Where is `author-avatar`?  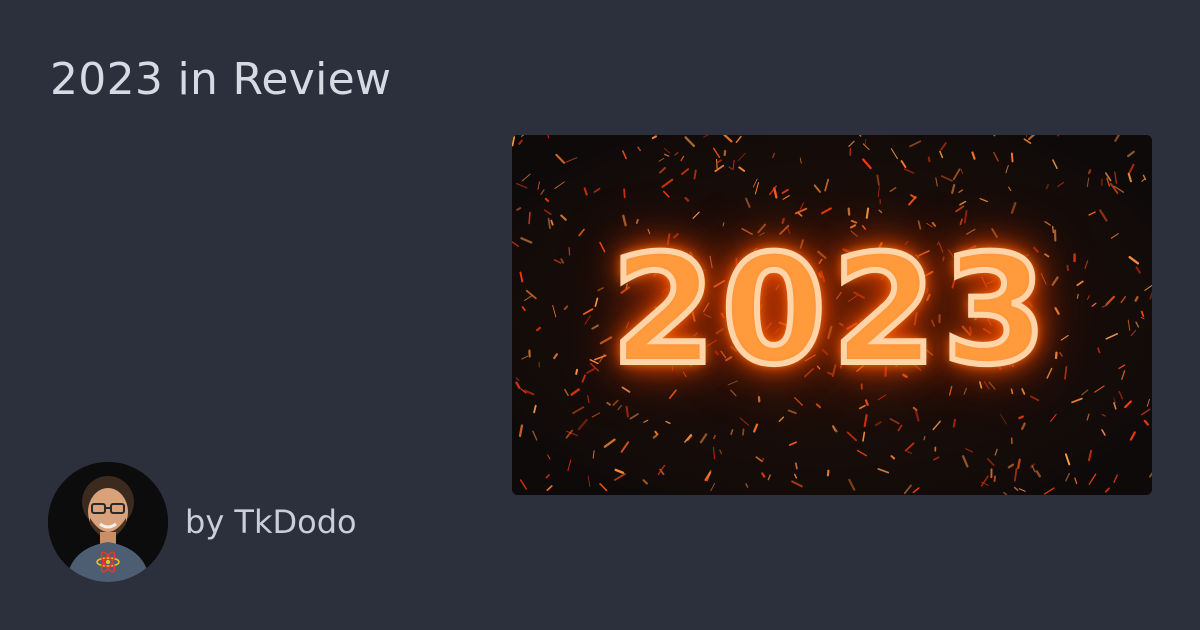 author-avatar is located at coordinates (108, 522).